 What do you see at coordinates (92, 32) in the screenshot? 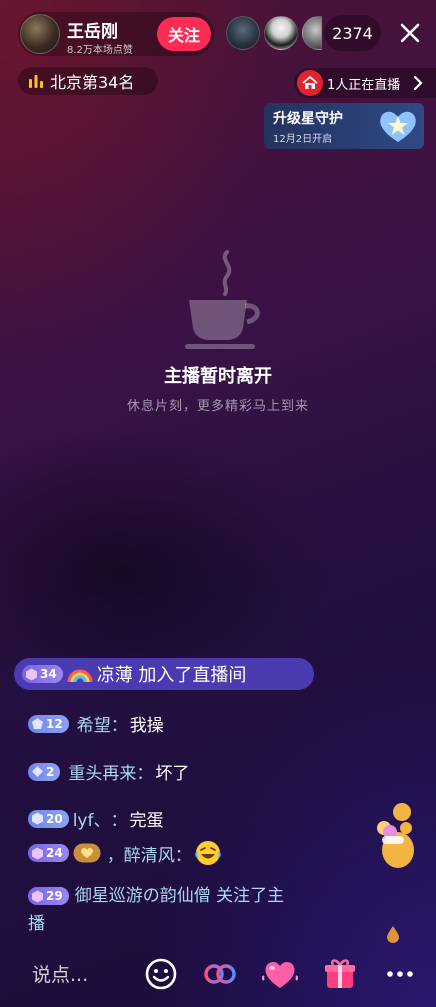
I see `host-name: 王岳刚` at bounding box center [92, 32].